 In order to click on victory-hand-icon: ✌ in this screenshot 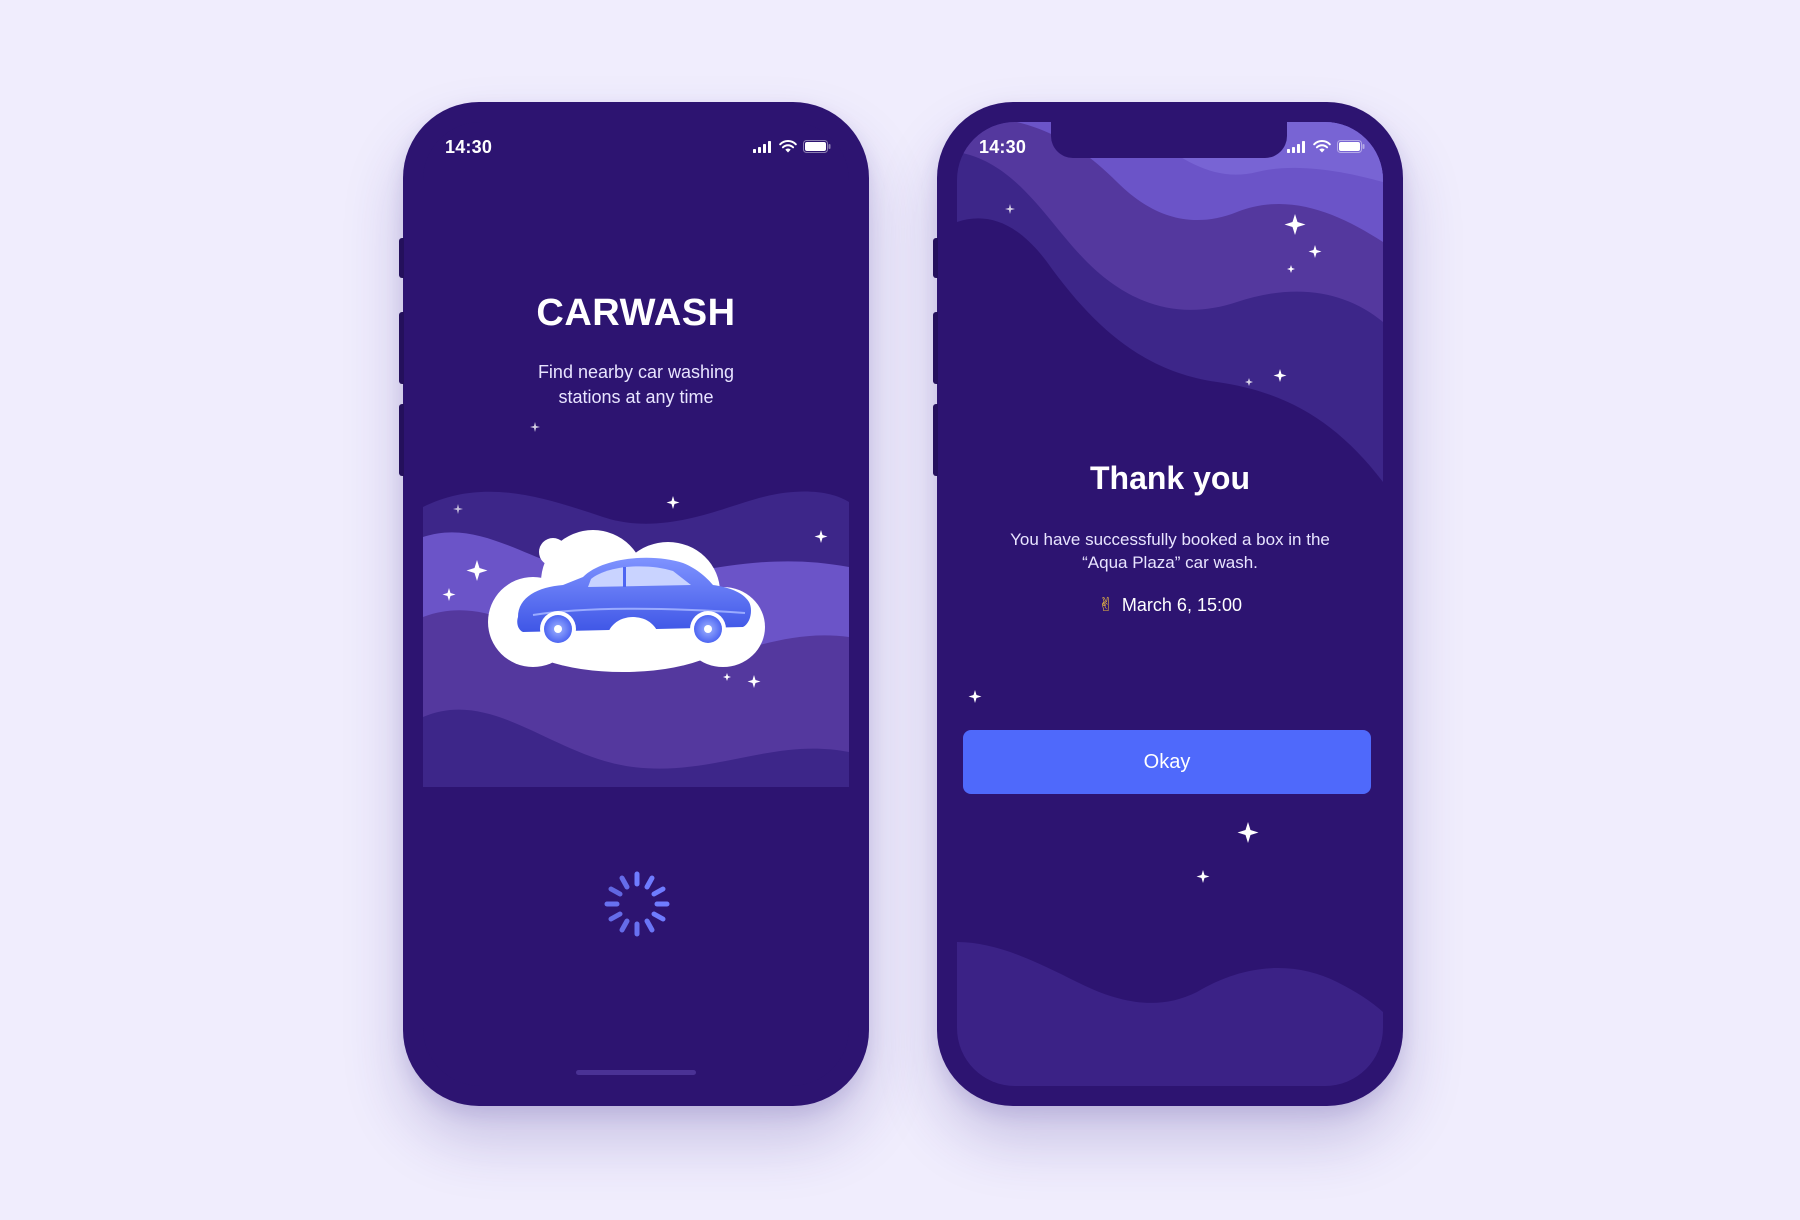, I will do `click(1106, 605)`.